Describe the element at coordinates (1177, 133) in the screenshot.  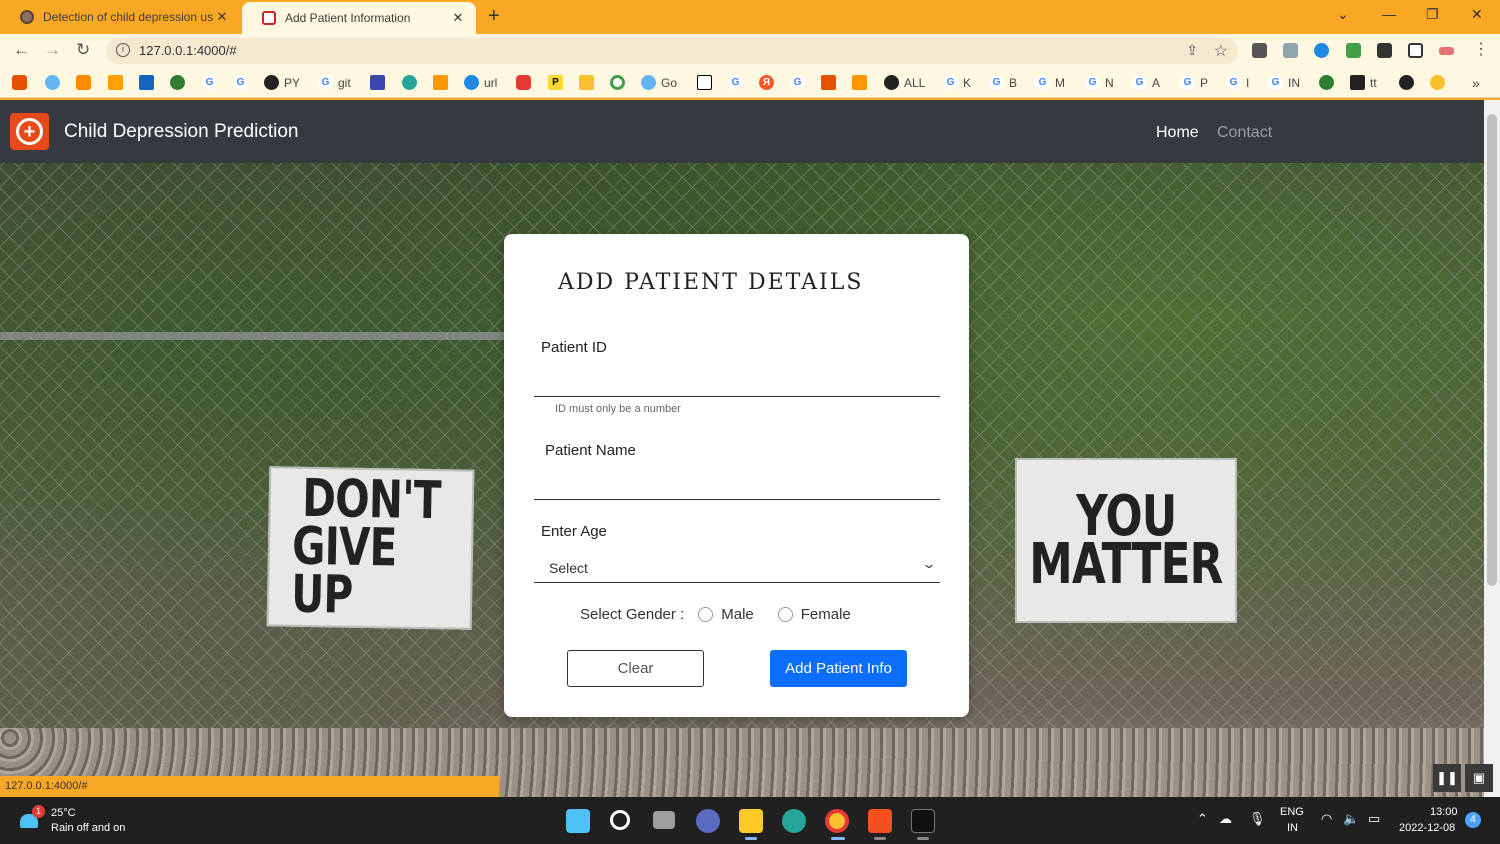
I see `nav-link-home: Home` at that location.